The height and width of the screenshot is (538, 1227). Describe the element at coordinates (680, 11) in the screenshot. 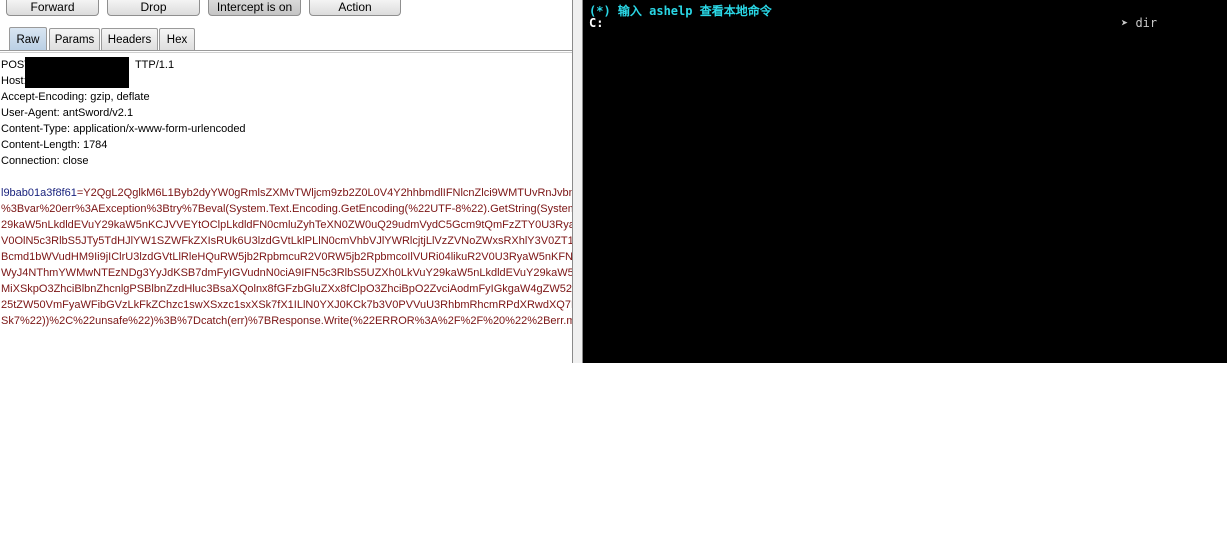

I see `terminal-hint: (*) 输入 ashelp 查看本地命令` at that location.